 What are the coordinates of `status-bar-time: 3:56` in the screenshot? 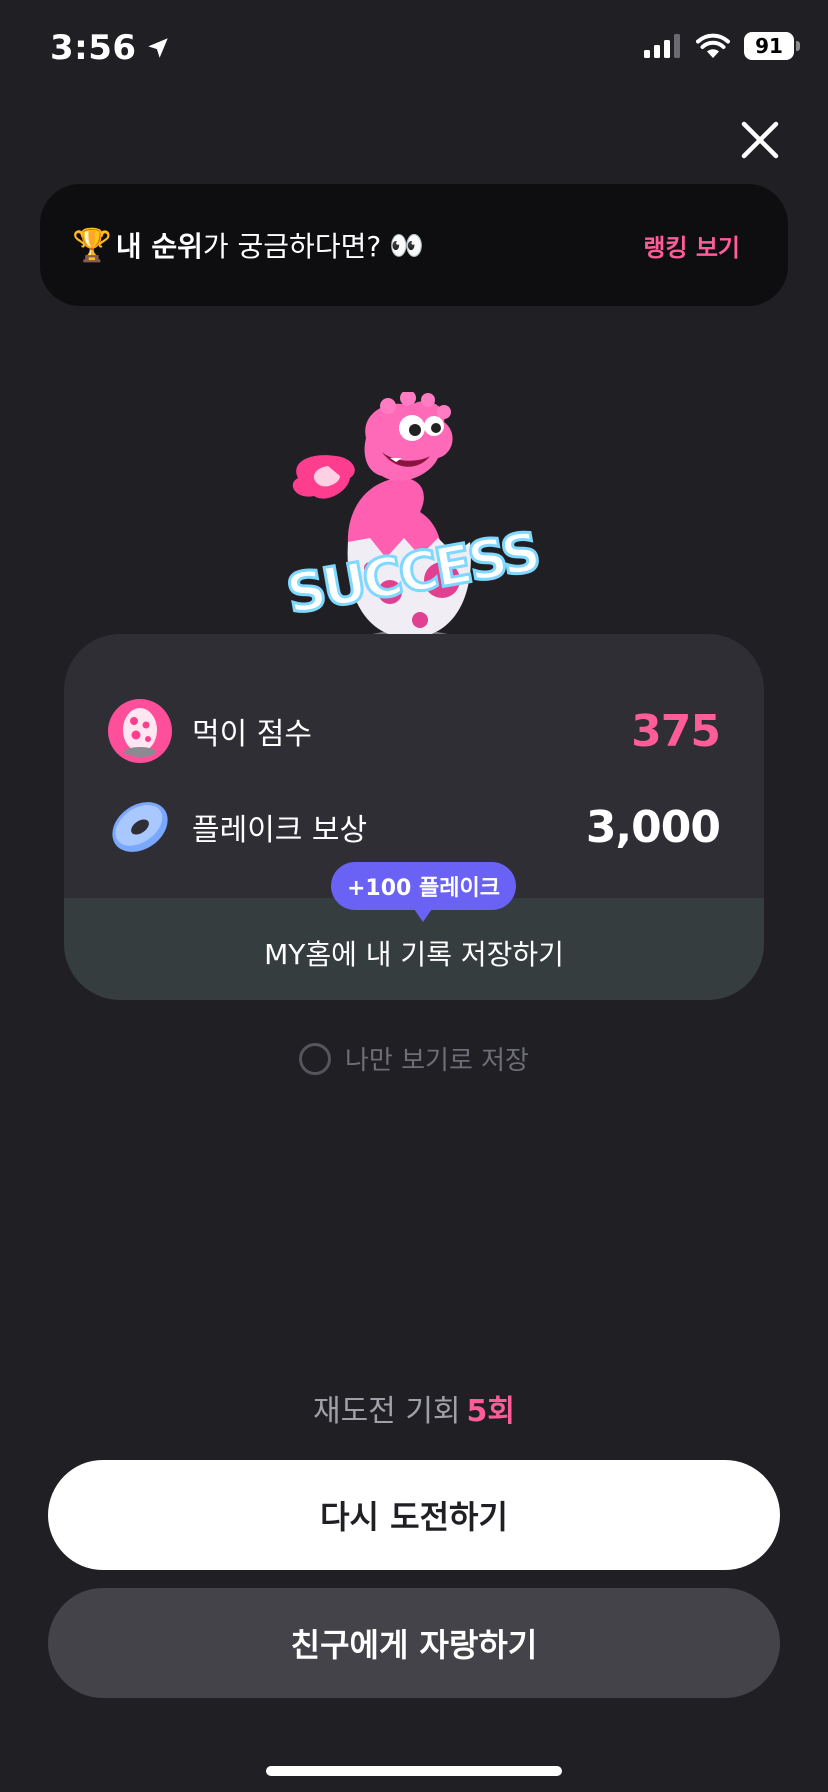 It's located at (110, 48).